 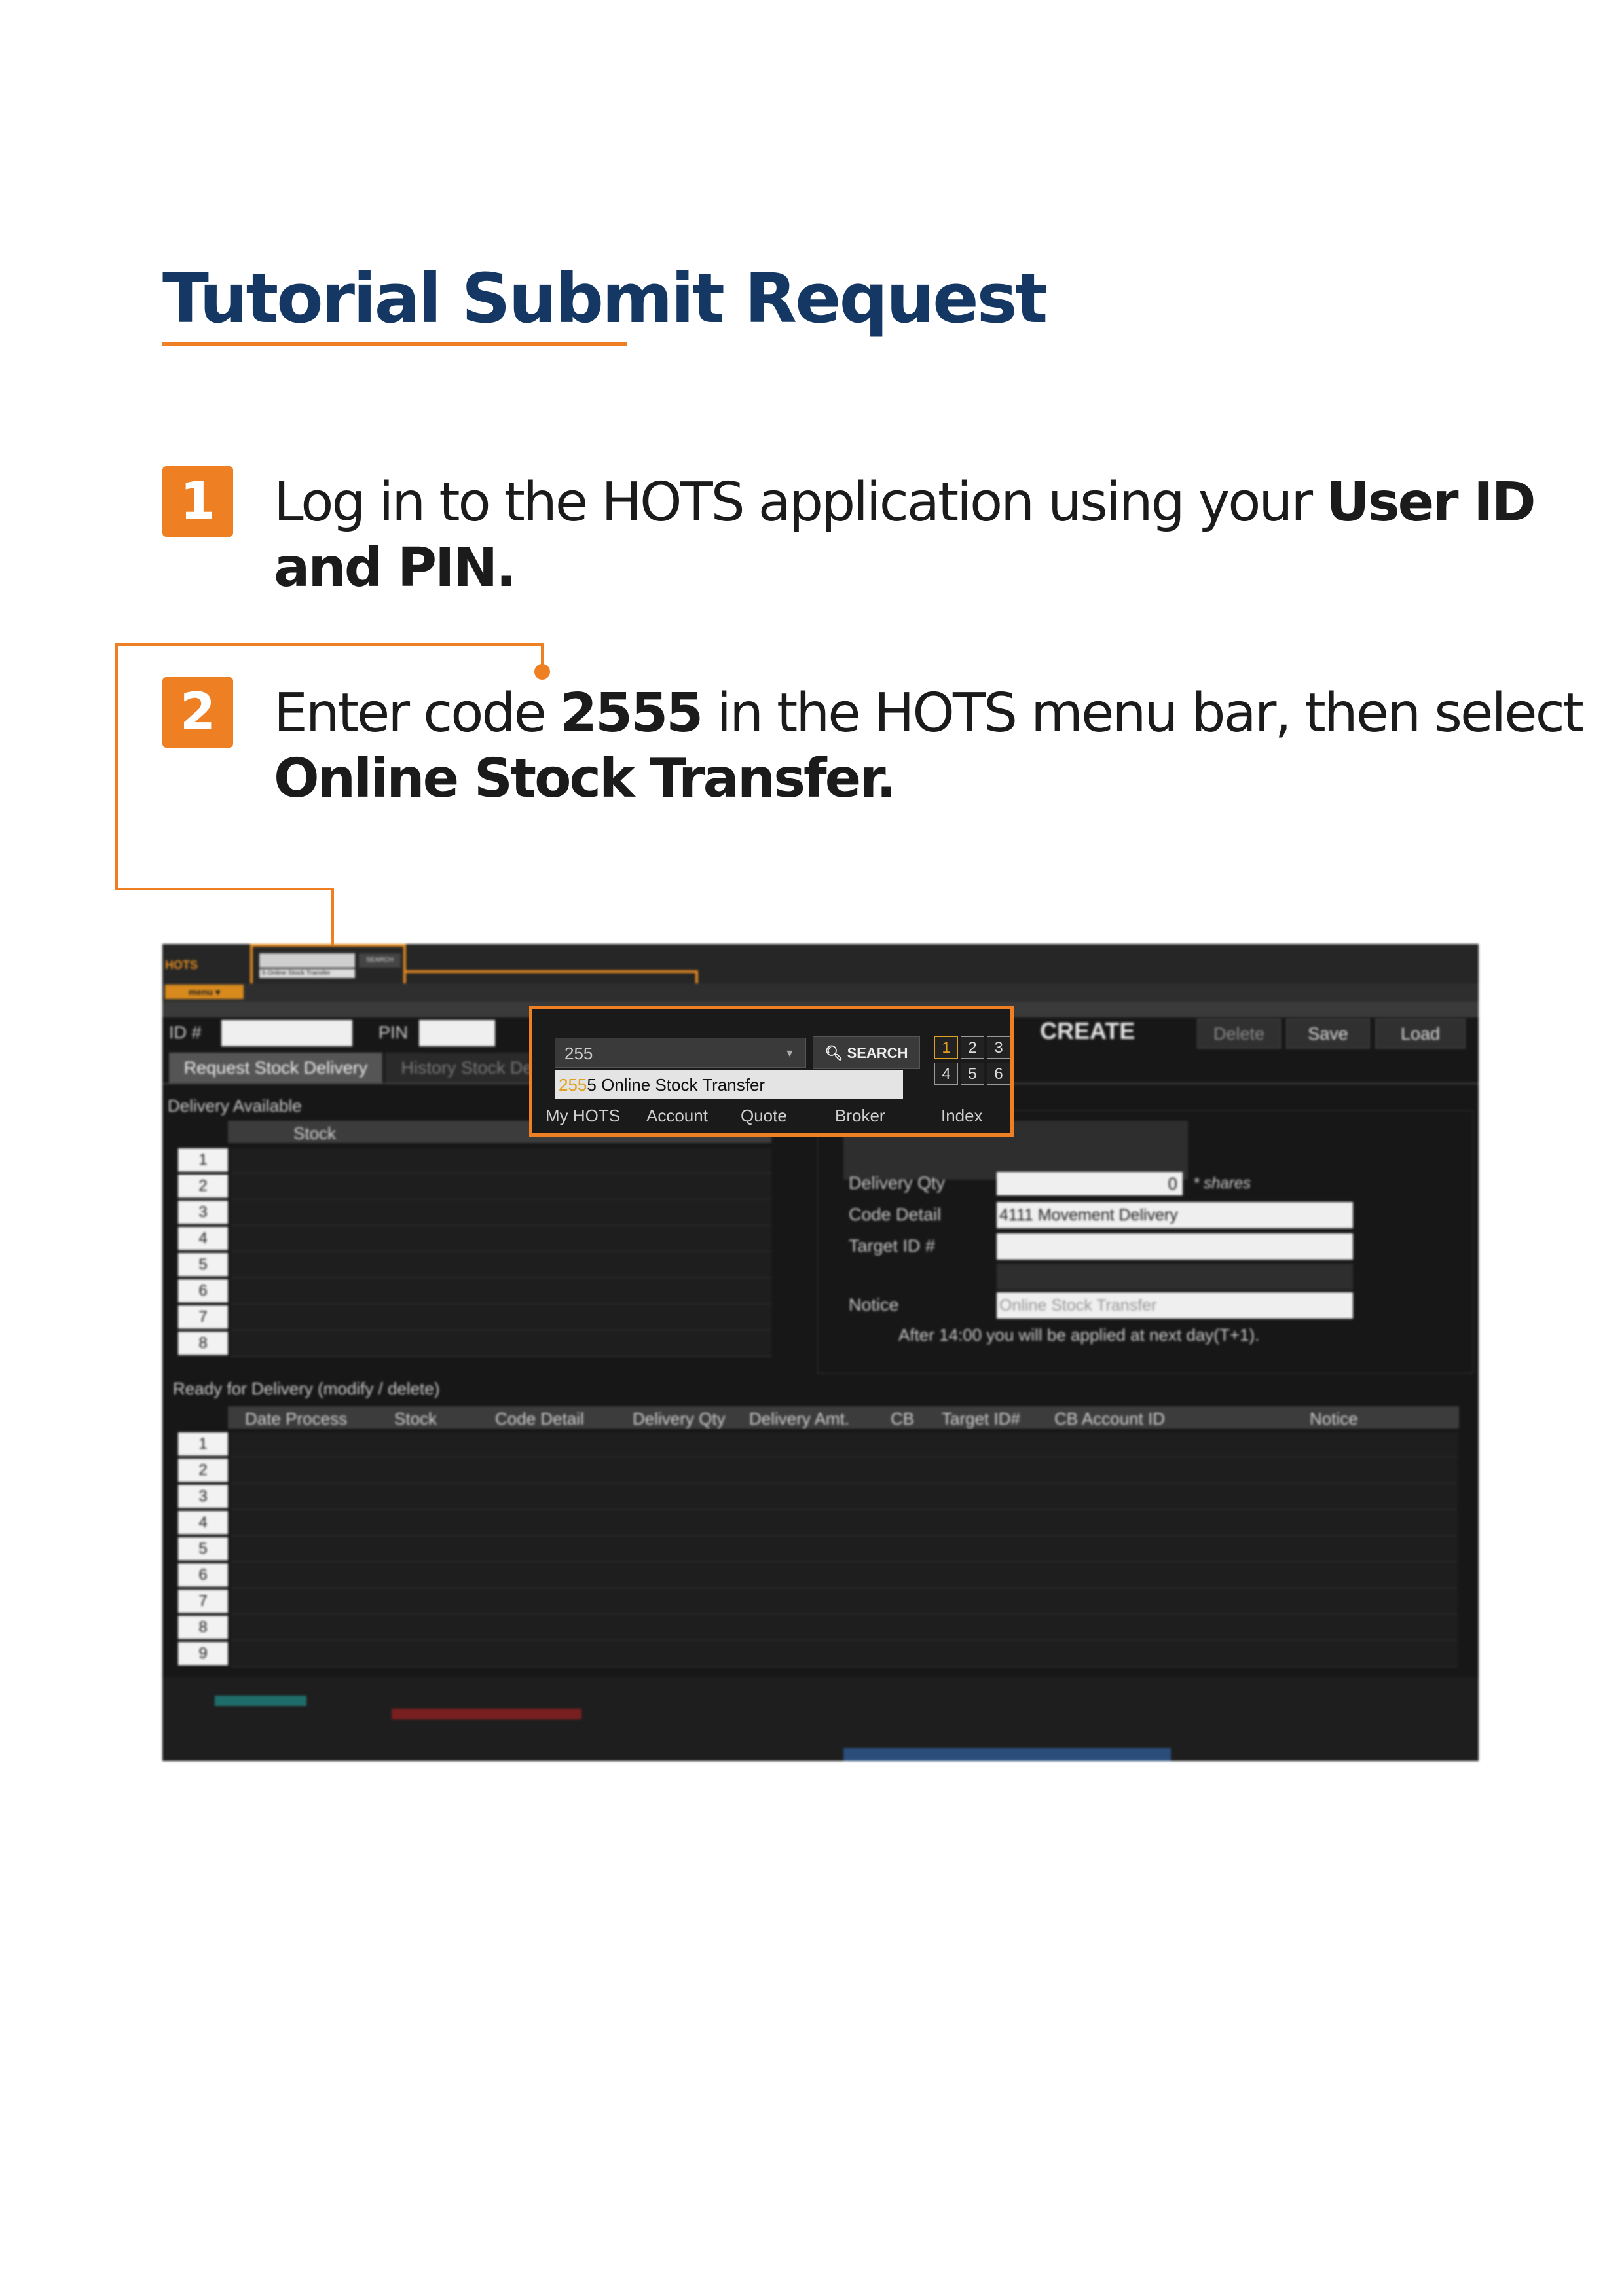 I want to click on target-id-select, so click(x=1175, y=1246).